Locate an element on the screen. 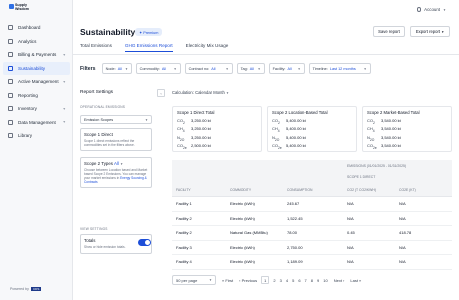 Image resolution: width=459 pixels, height=300 pixels. page-number: 1 is located at coordinates (265, 280).